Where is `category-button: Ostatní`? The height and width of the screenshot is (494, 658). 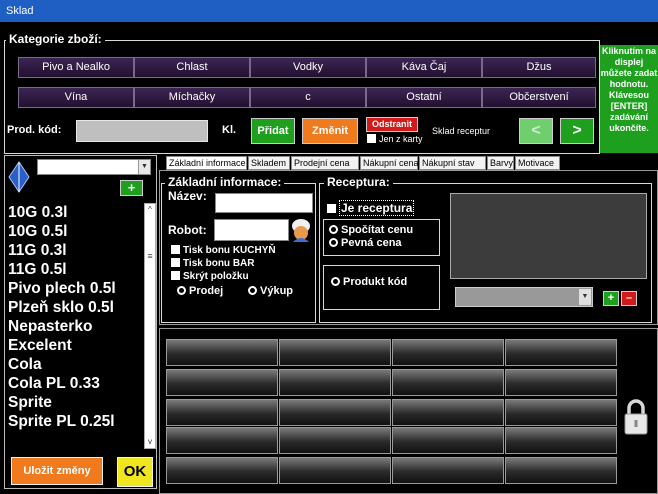 category-button: Ostatní is located at coordinates (424, 97).